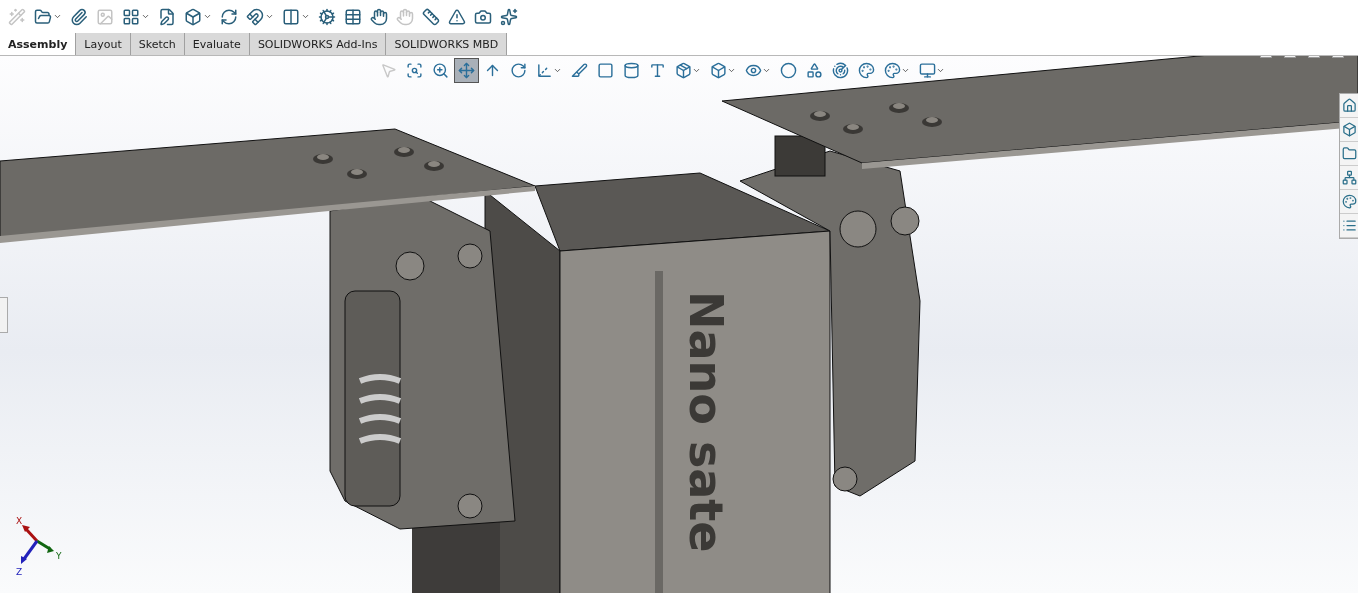 The image size is (1358, 593). What do you see at coordinates (466, 70) in the screenshot?
I see `move-icon` at bounding box center [466, 70].